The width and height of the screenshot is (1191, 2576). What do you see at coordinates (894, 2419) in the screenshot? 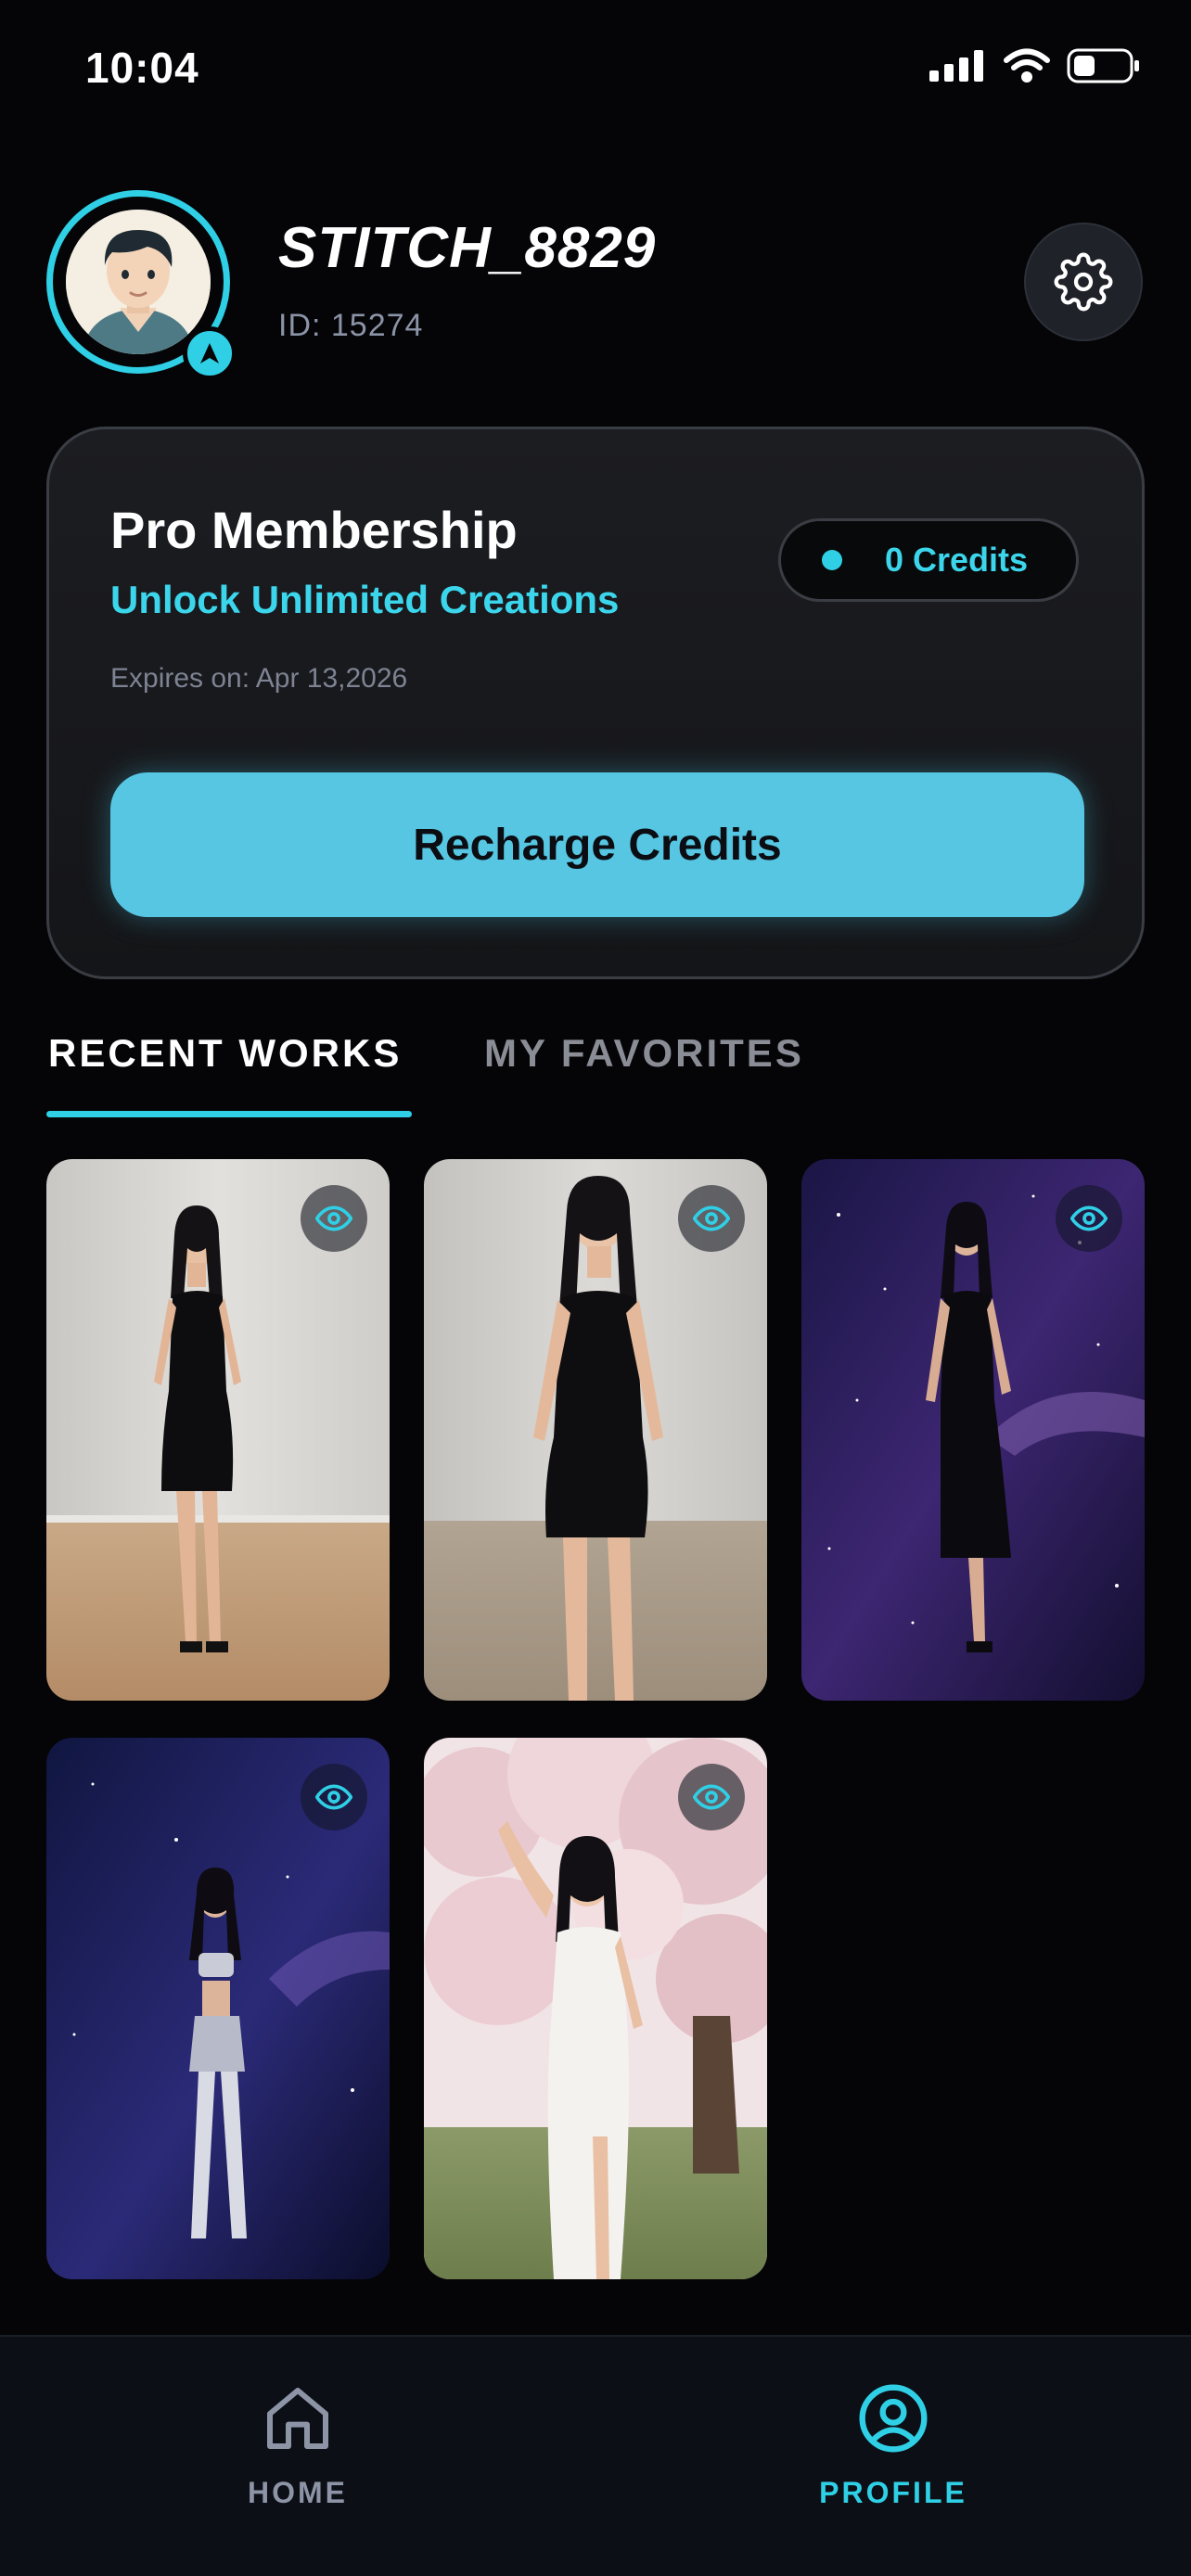
I see `user-circle-icon` at bounding box center [894, 2419].